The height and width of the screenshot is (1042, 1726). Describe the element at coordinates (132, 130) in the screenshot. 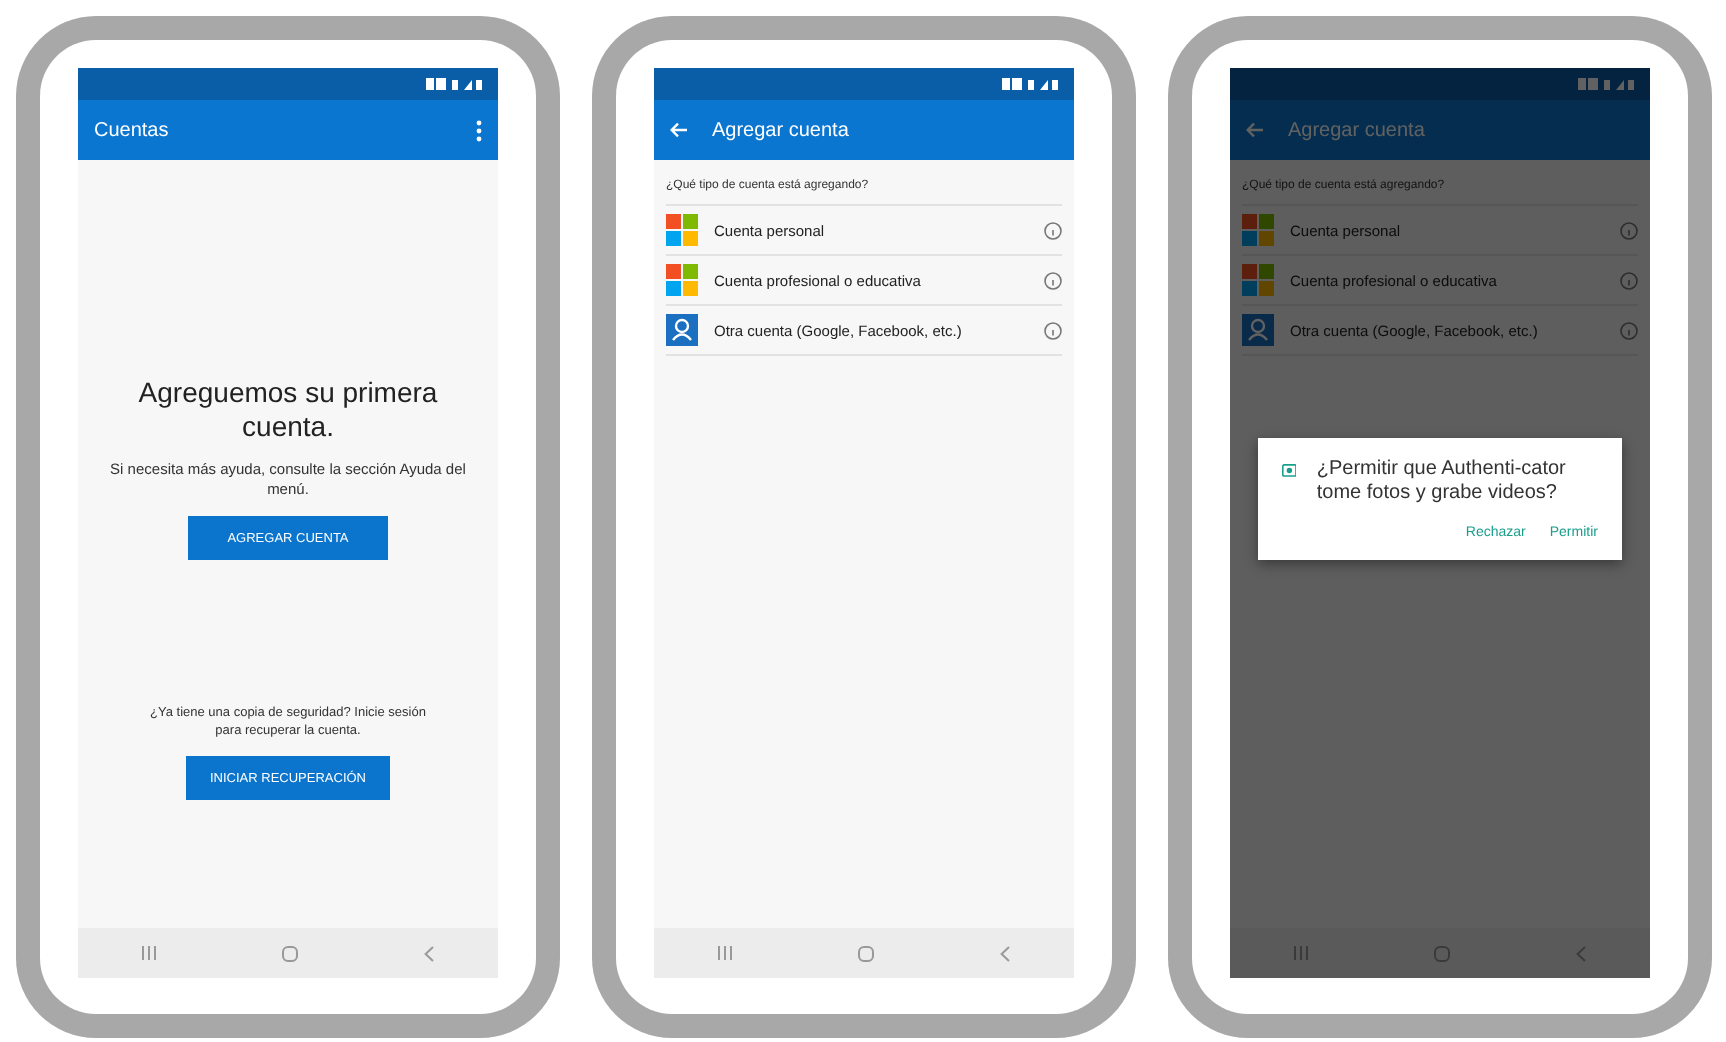

I see `app-bar-title: Cuentas` at that location.